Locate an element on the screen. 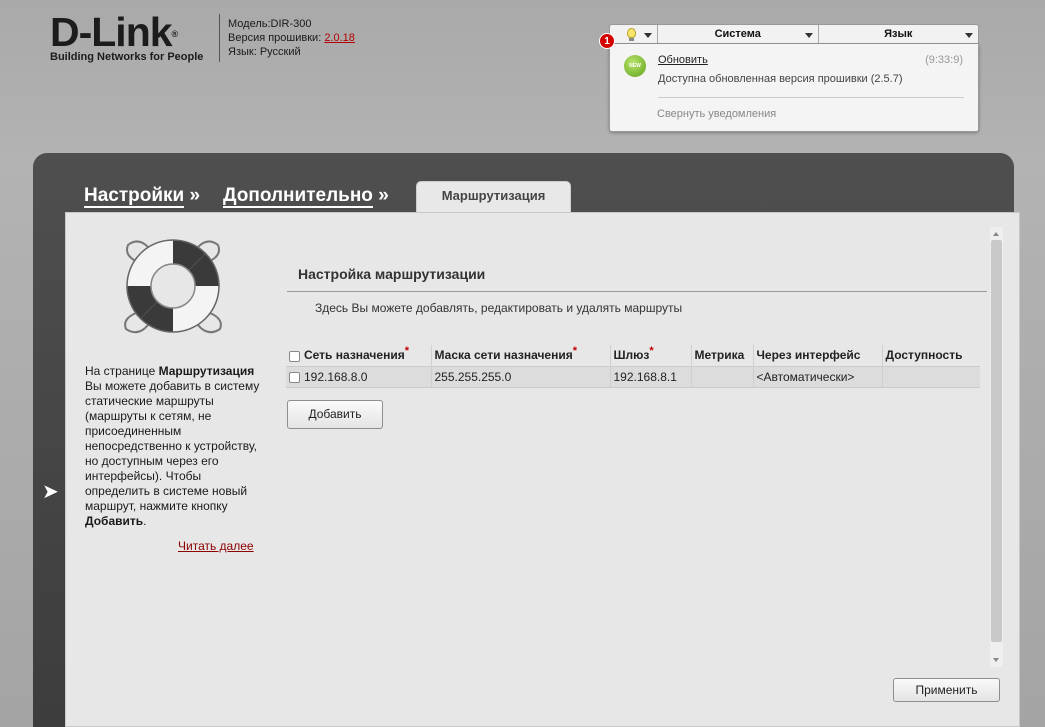 The width and height of the screenshot is (1045, 727). new-badge-icon: NEW is located at coordinates (635, 66).